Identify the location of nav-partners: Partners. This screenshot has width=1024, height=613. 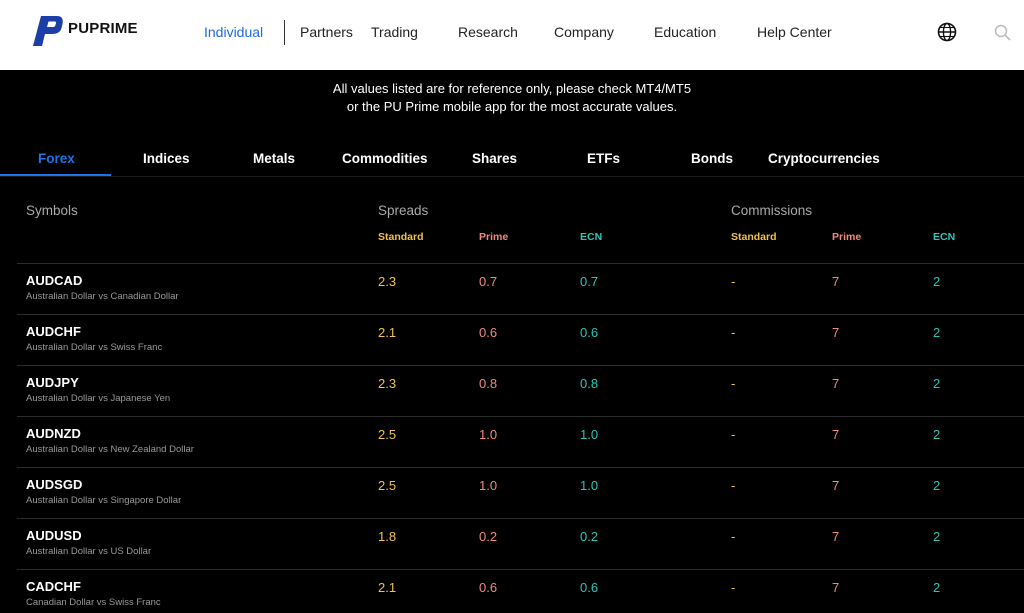
(326, 32).